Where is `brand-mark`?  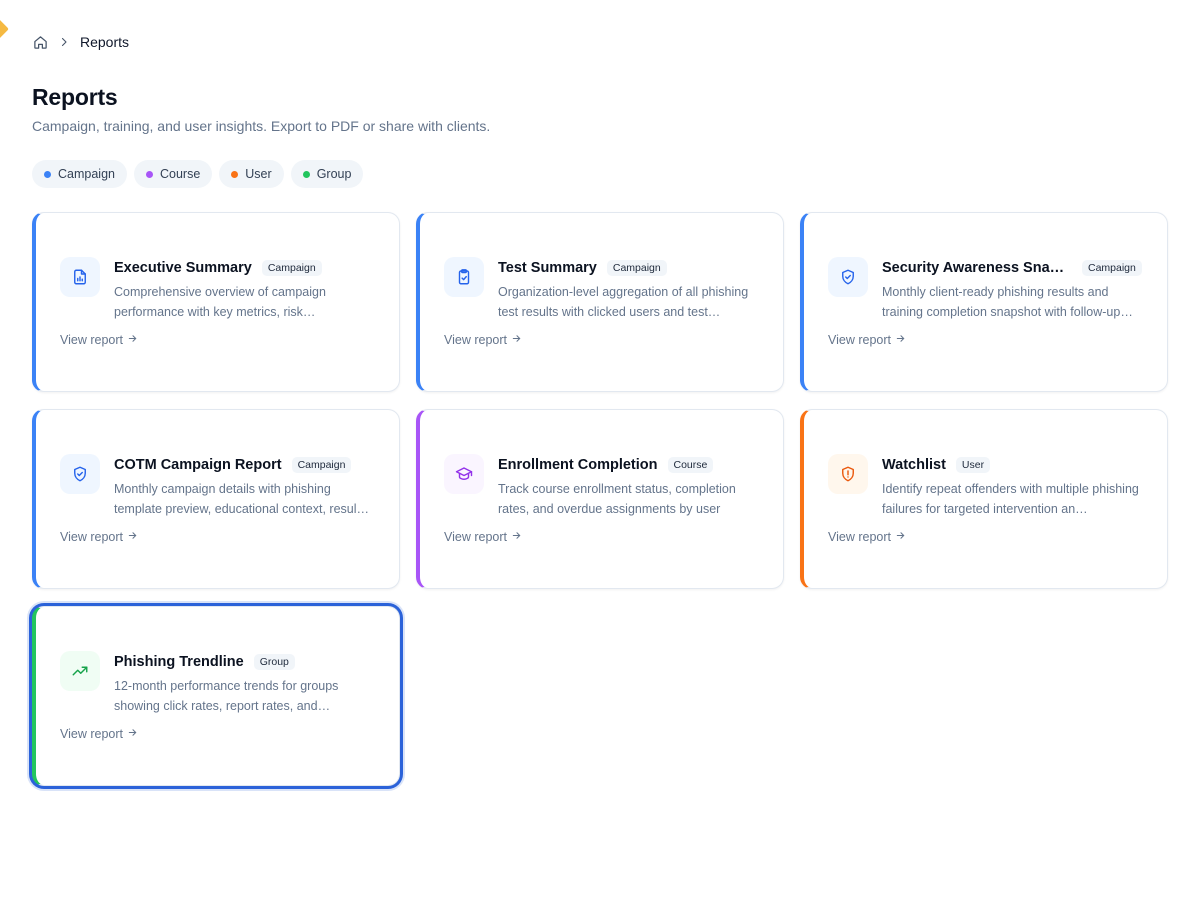
brand-mark is located at coordinates (4, 29).